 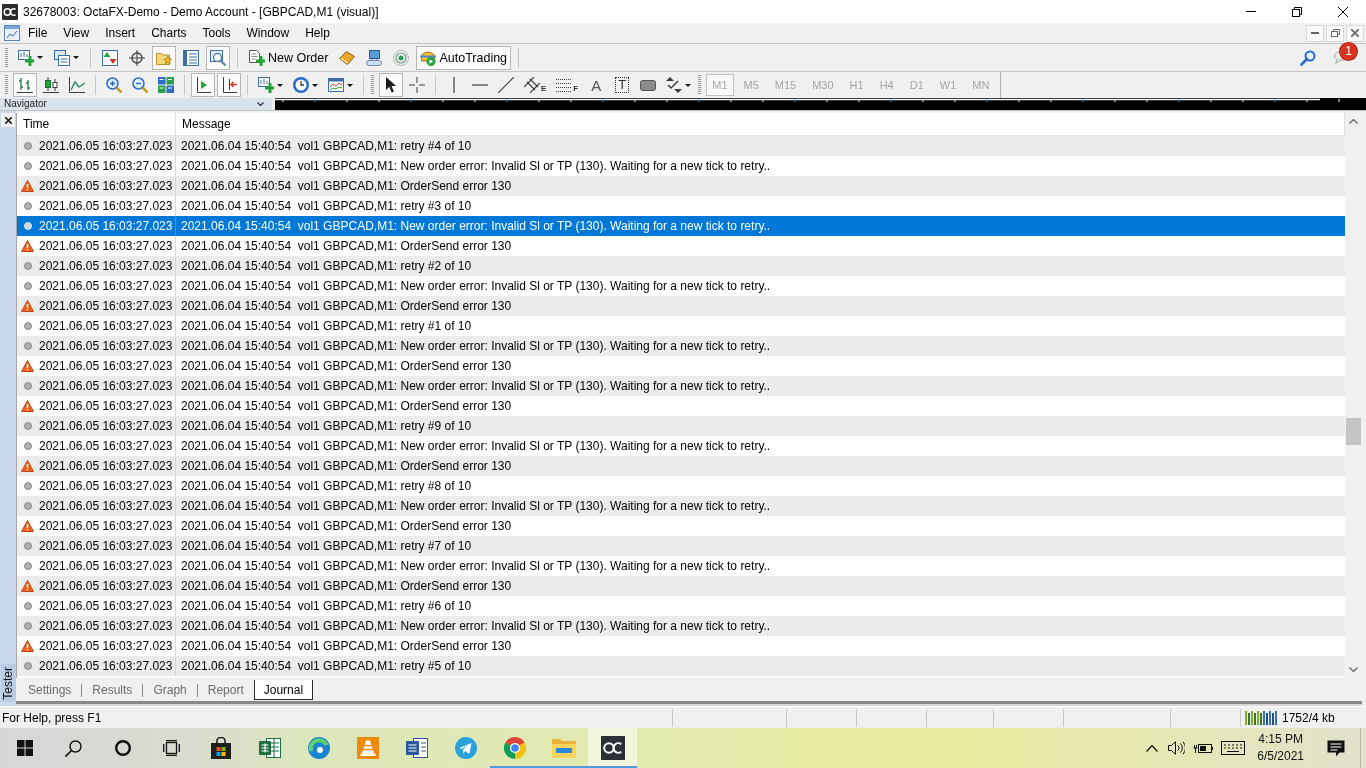 I want to click on menu-item: View, so click(x=76, y=33).